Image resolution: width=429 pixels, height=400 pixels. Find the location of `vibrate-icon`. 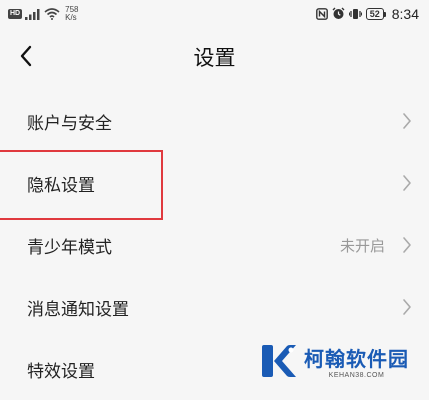

vibrate-icon is located at coordinates (355, 14).